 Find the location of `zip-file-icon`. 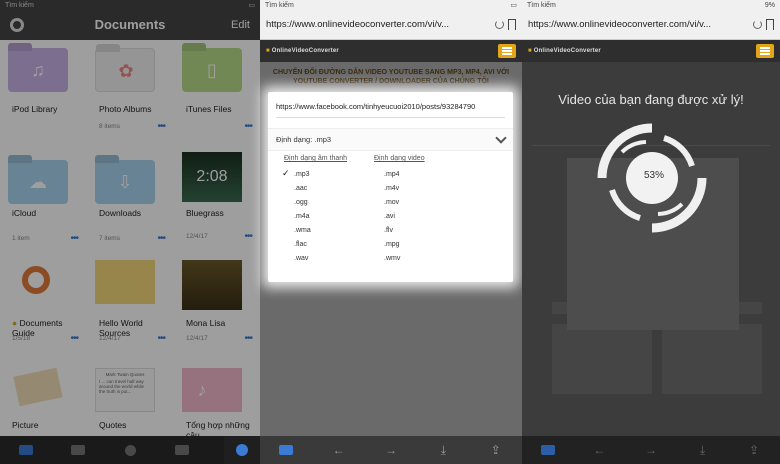

zip-file-icon is located at coordinates (125, 282).